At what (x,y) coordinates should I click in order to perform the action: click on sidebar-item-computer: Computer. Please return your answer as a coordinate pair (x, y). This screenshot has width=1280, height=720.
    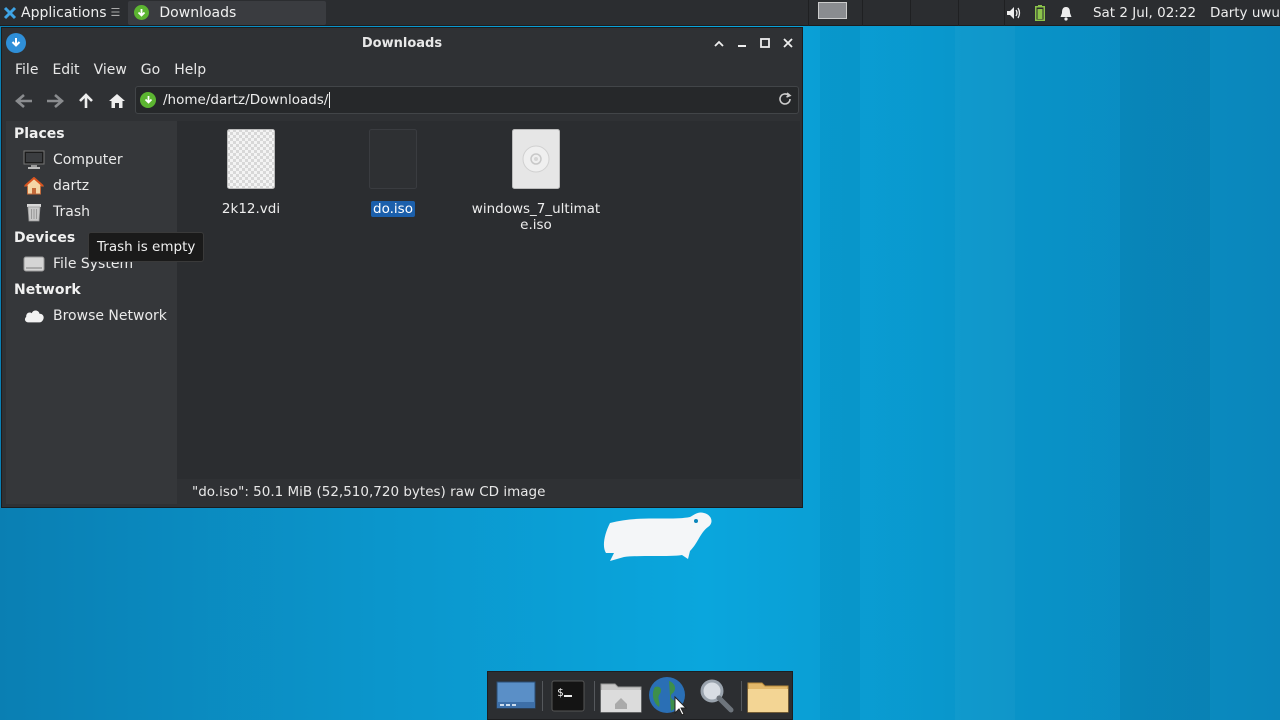
    Looking at the image, I should click on (91, 160).